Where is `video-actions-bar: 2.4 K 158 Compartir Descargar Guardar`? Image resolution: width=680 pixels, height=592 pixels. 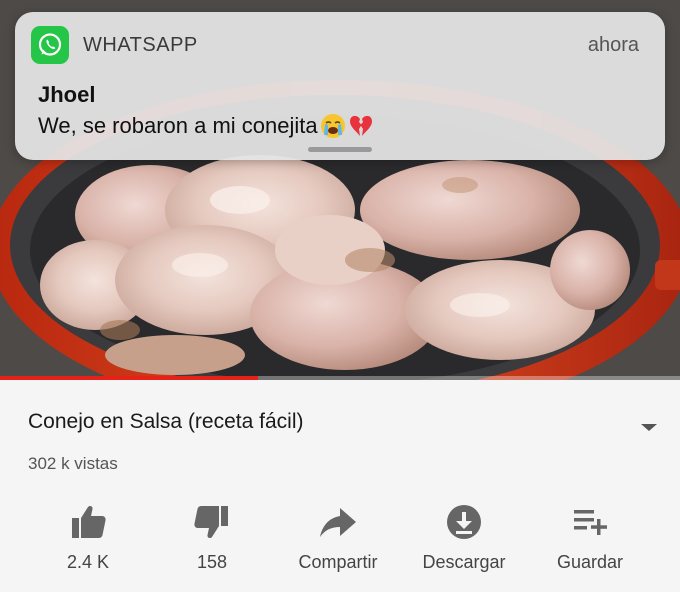
video-actions-bar: 2.4 K 158 Compartir Descargar Guardar is located at coordinates (340, 540).